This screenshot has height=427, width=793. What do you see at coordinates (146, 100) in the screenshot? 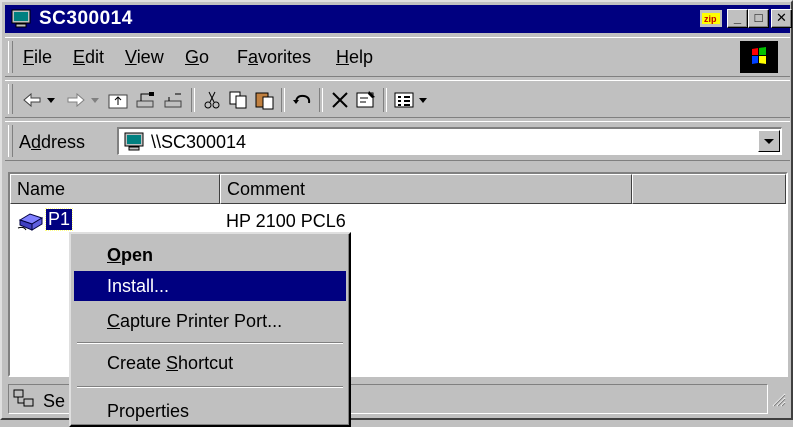
I see `map-drive-icon` at bounding box center [146, 100].